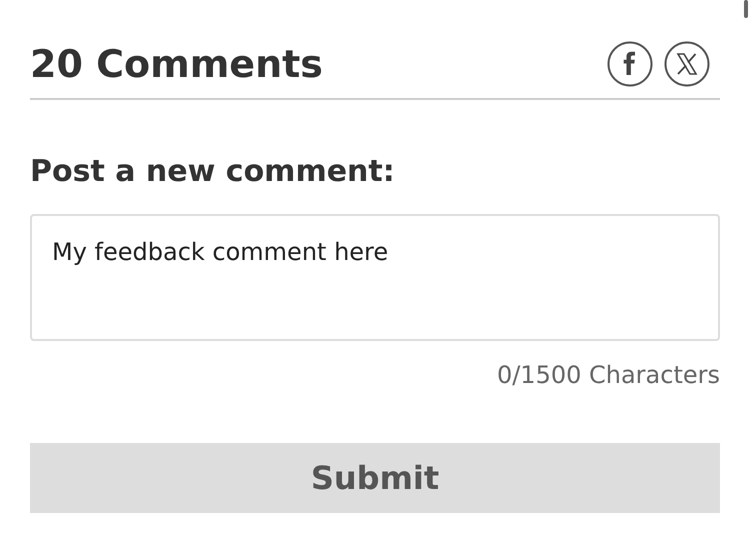  Describe the element at coordinates (746, 9) in the screenshot. I see `scrollbar` at that location.